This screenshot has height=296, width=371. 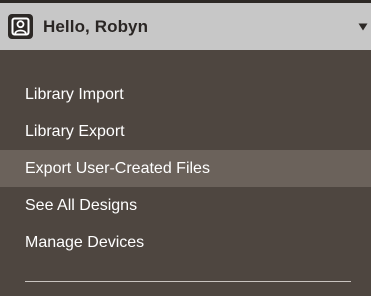 I want to click on menu-divider, so click(x=188, y=281).